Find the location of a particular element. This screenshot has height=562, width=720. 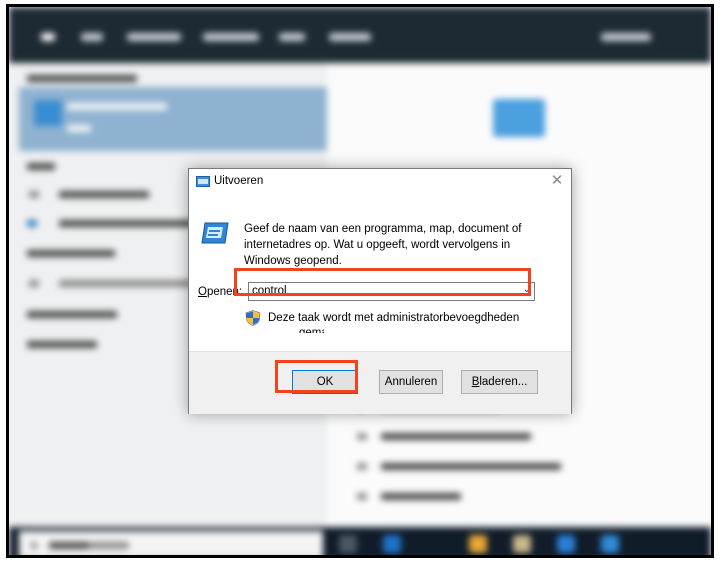

input-highlight-box is located at coordinates (382, 282).